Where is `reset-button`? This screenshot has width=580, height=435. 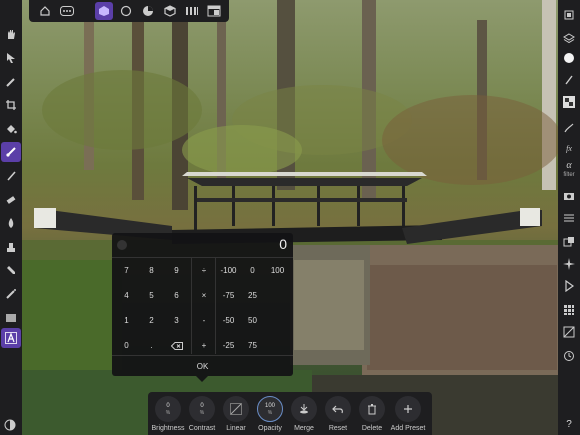
reset-button is located at coordinates (338, 409).